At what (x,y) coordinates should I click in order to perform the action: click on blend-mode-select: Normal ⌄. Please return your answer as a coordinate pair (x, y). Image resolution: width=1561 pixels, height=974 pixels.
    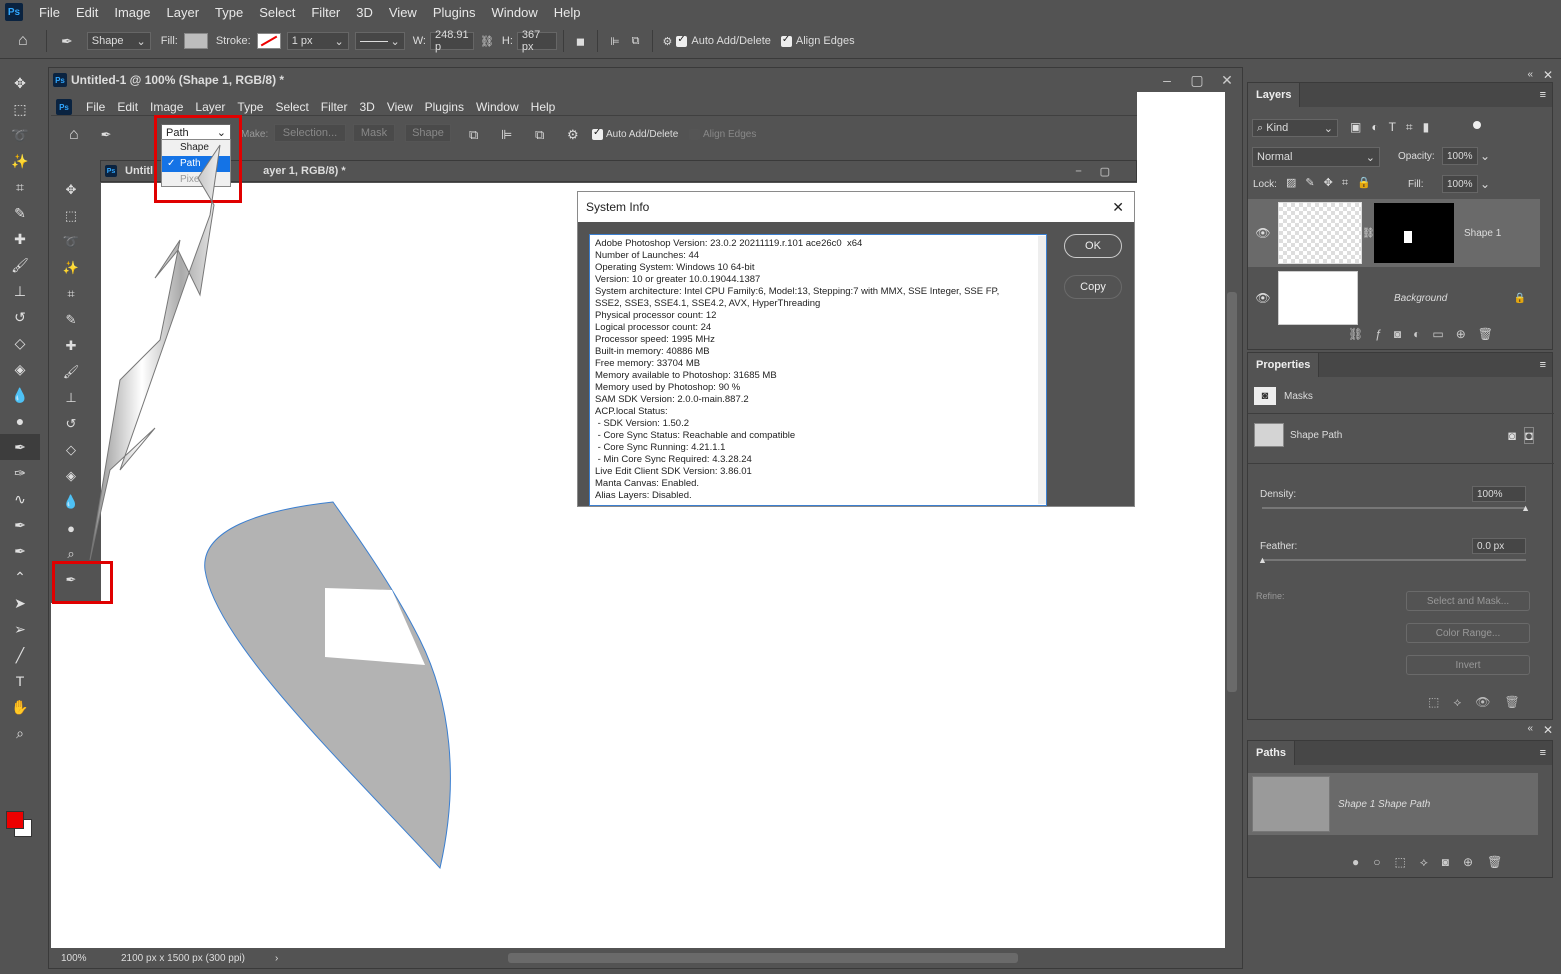
    Looking at the image, I should click on (1316, 157).